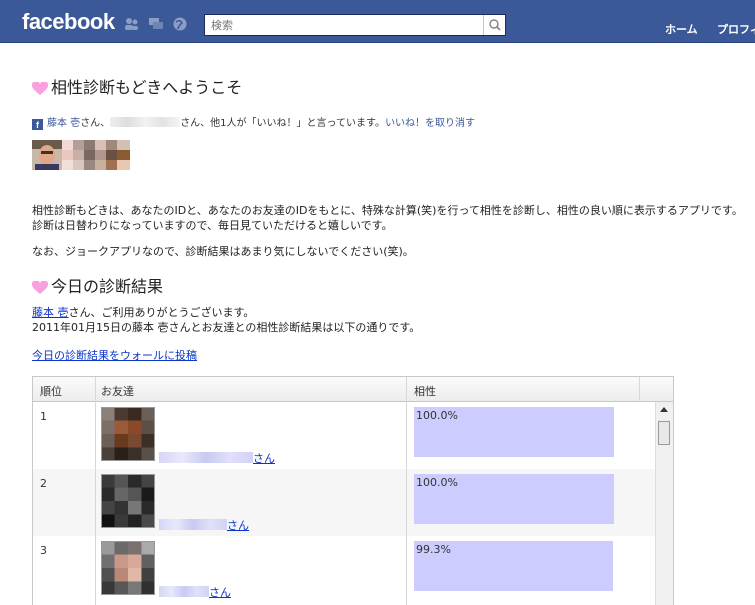  Describe the element at coordinates (344, 435) in the screenshot. I see `table-row: 1 さん 100.0%` at that location.